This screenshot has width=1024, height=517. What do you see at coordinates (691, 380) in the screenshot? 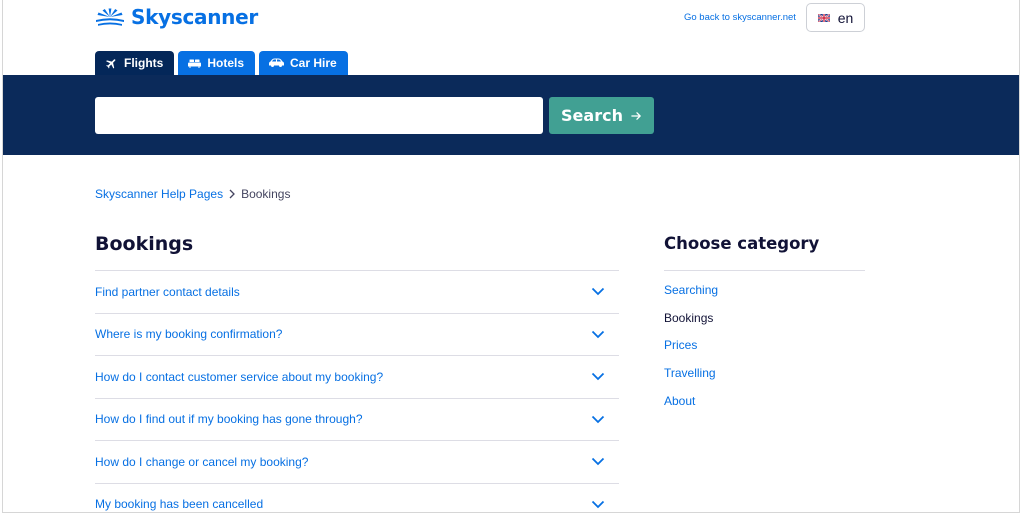
I see `category-link-travelling: Travelling` at bounding box center [691, 380].